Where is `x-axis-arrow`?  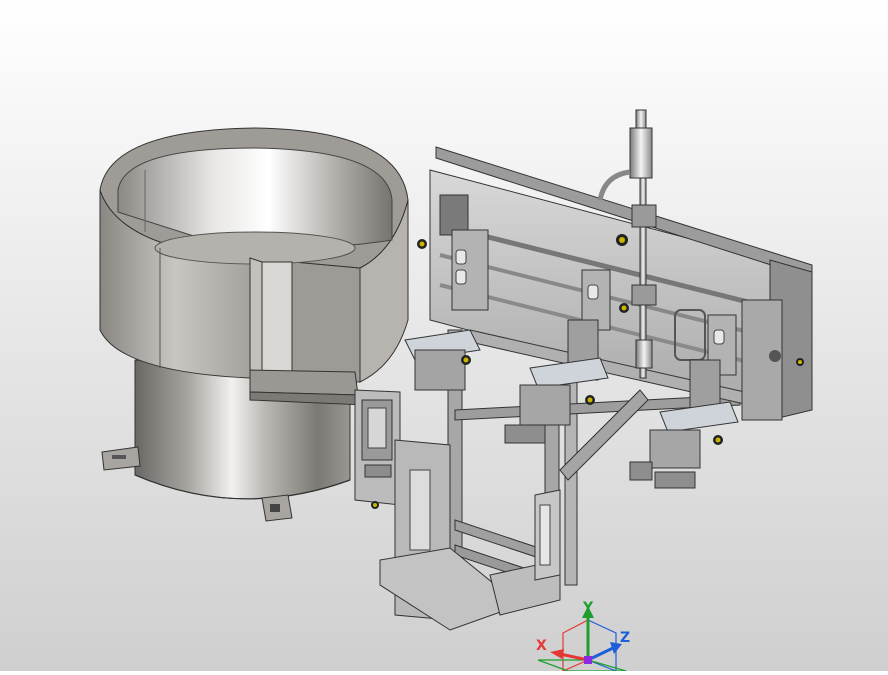
x-axis-arrow is located at coordinates (574, 657).